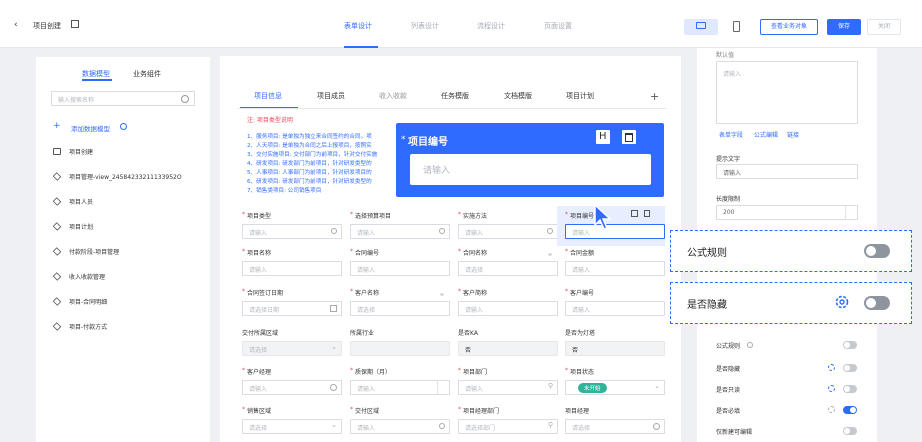 The image size is (922, 442). What do you see at coordinates (580, 96) in the screenshot?
I see `form-tab: 项目计划` at bounding box center [580, 96].